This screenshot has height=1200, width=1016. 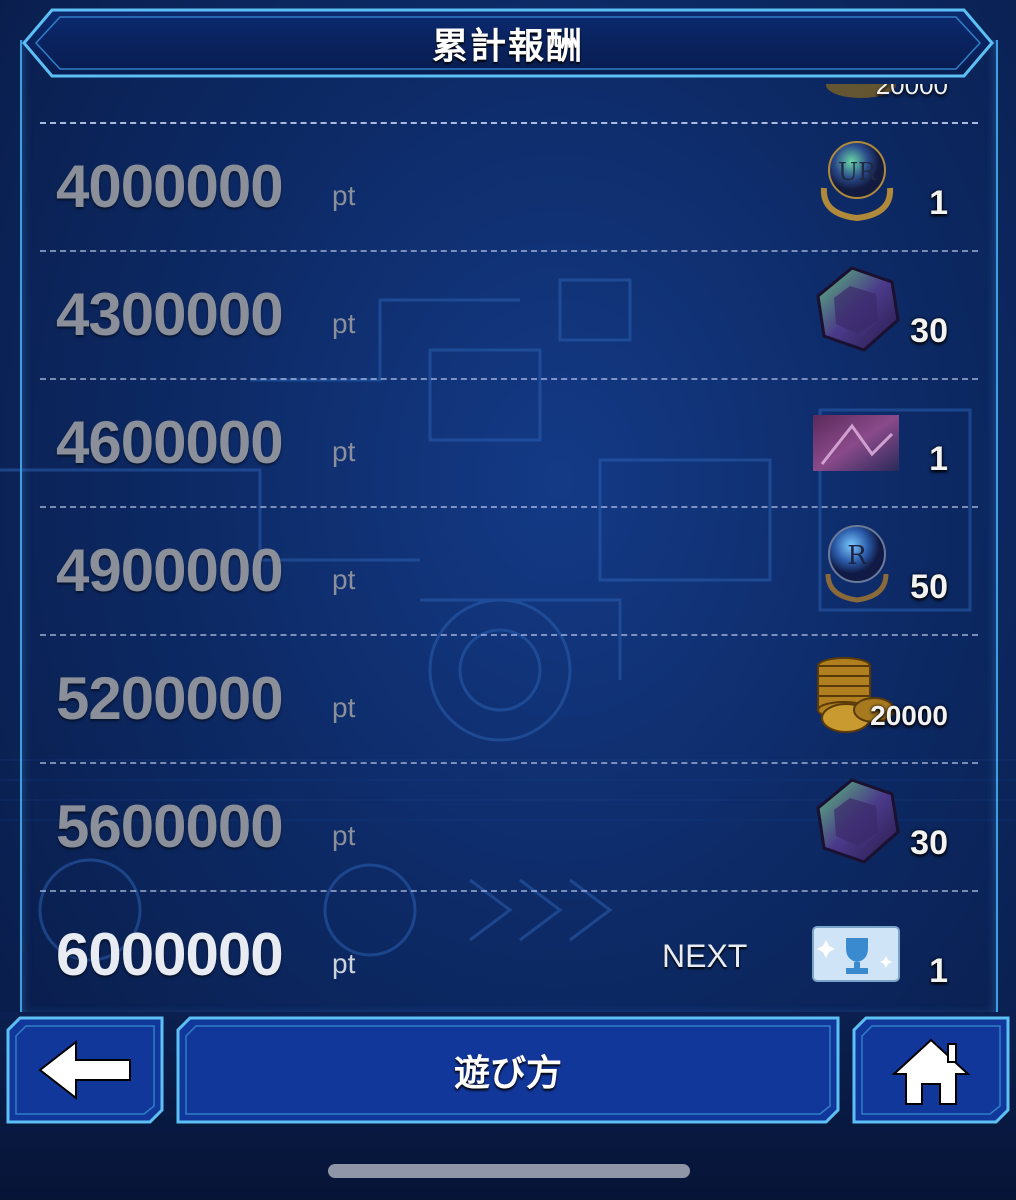 What do you see at coordinates (509, 104) in the screenshot?
I see `reward-row-partial: 20000` at bounding box center [509, 104].